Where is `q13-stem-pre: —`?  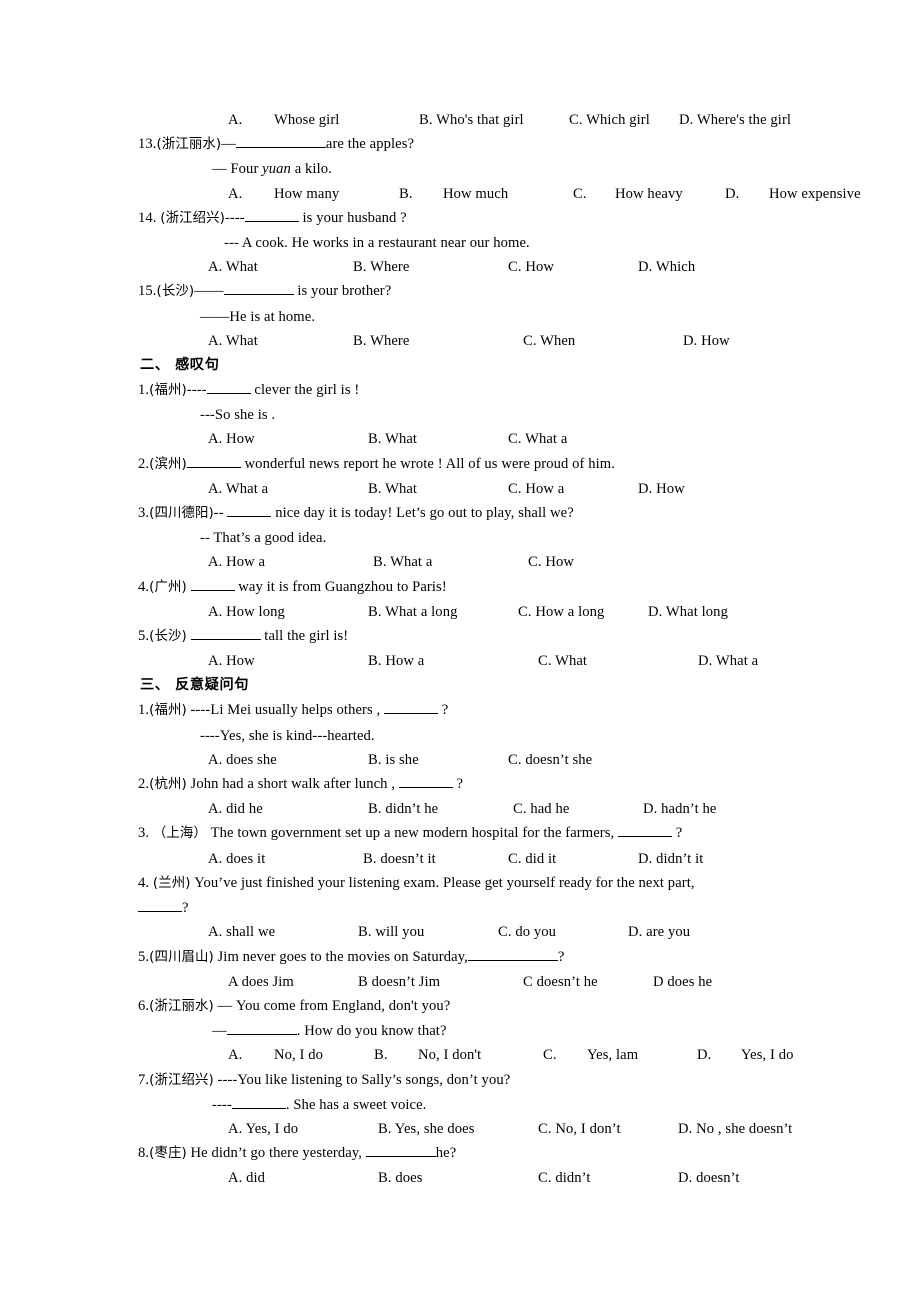
q13-stem-pre: — is located at coordinates (228, 144).